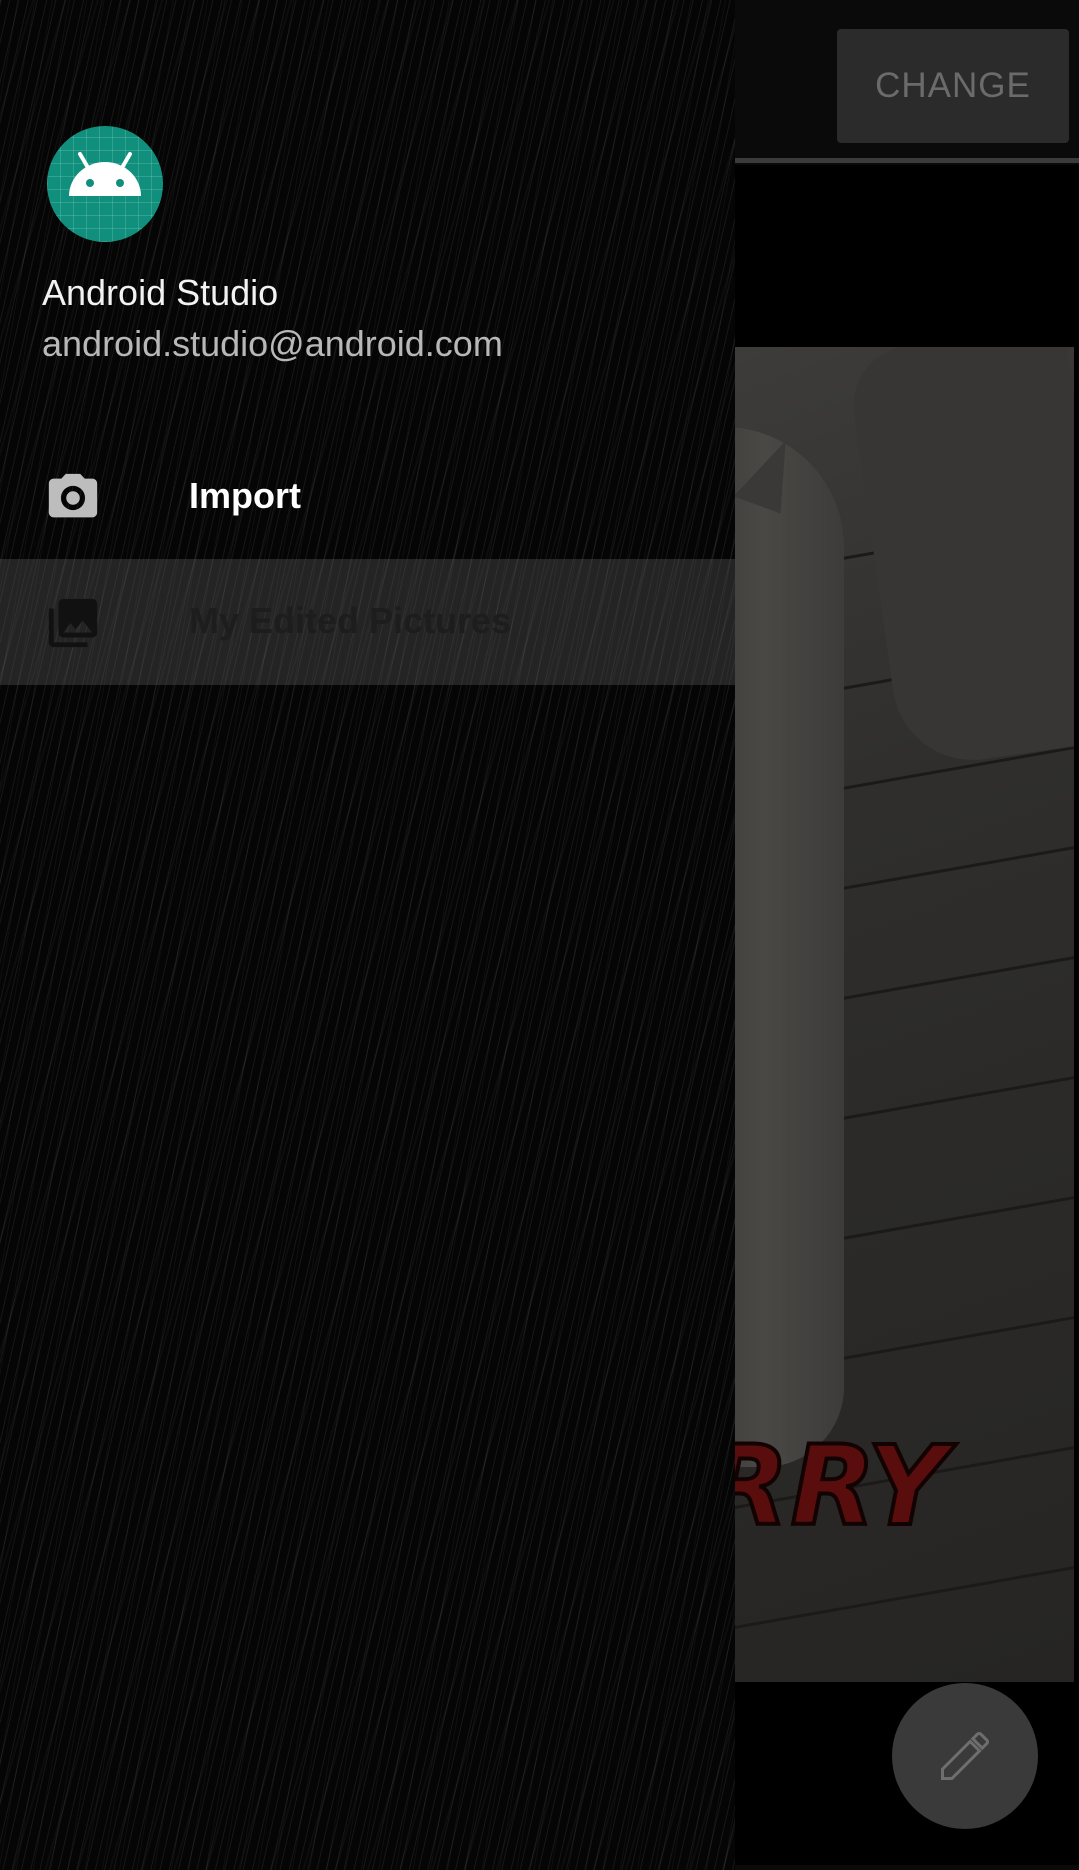  What do you see at coordinates (73, 495) in the screenshot?
I see `camera-icon` at bounding box center [73, 495].